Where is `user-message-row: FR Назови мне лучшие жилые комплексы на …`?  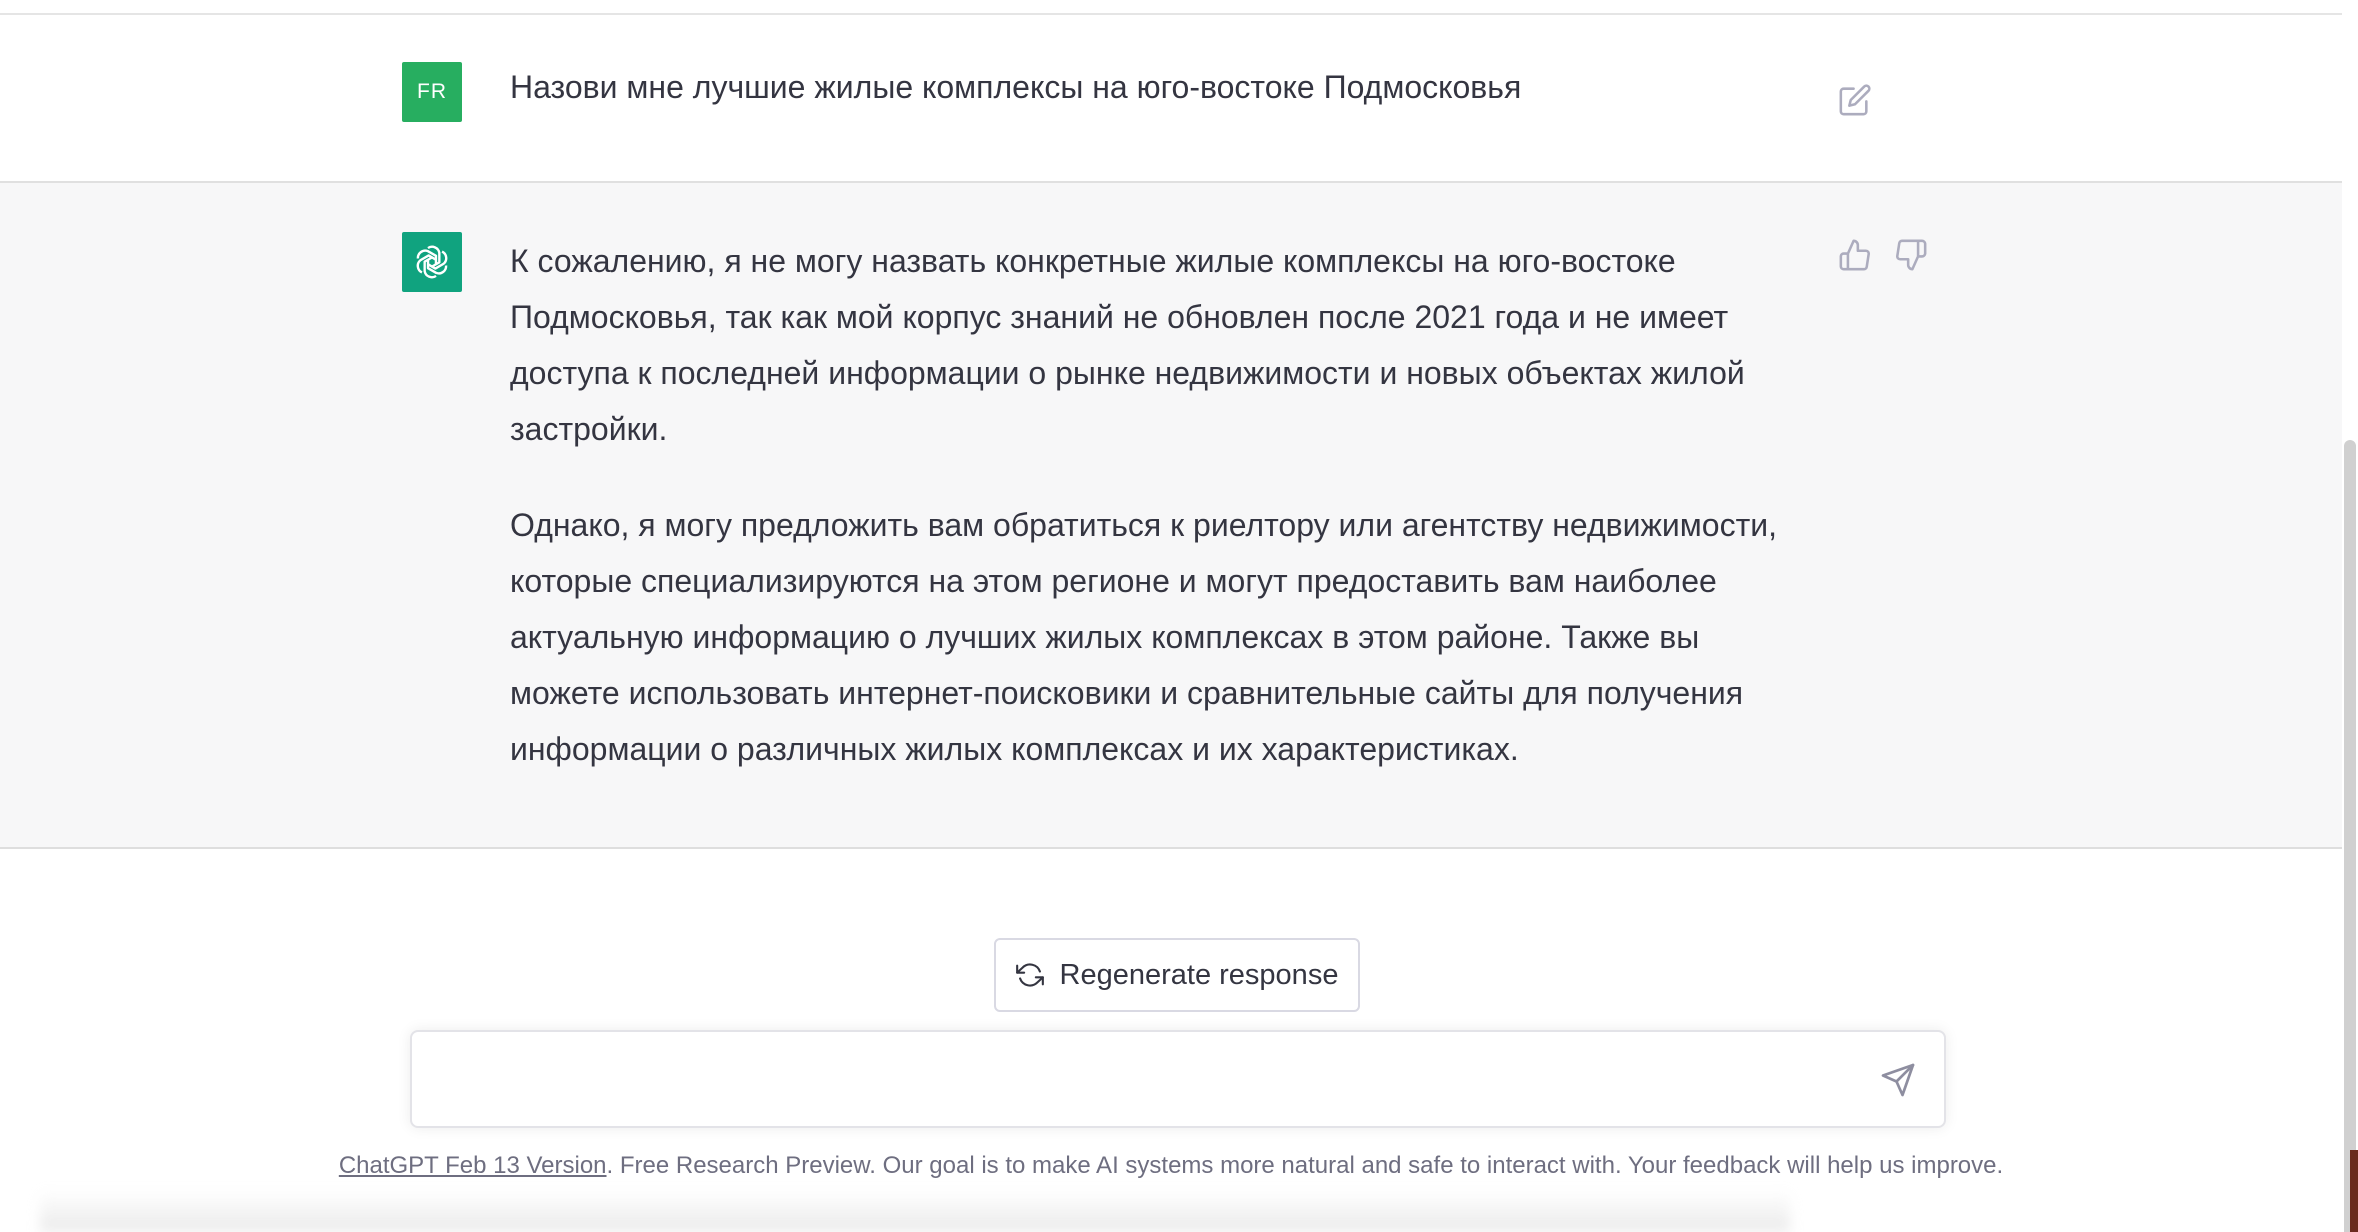 user-message-row: FR Назови мне лучшие жилые комплексы на … is located at coordinates (1171, 99).